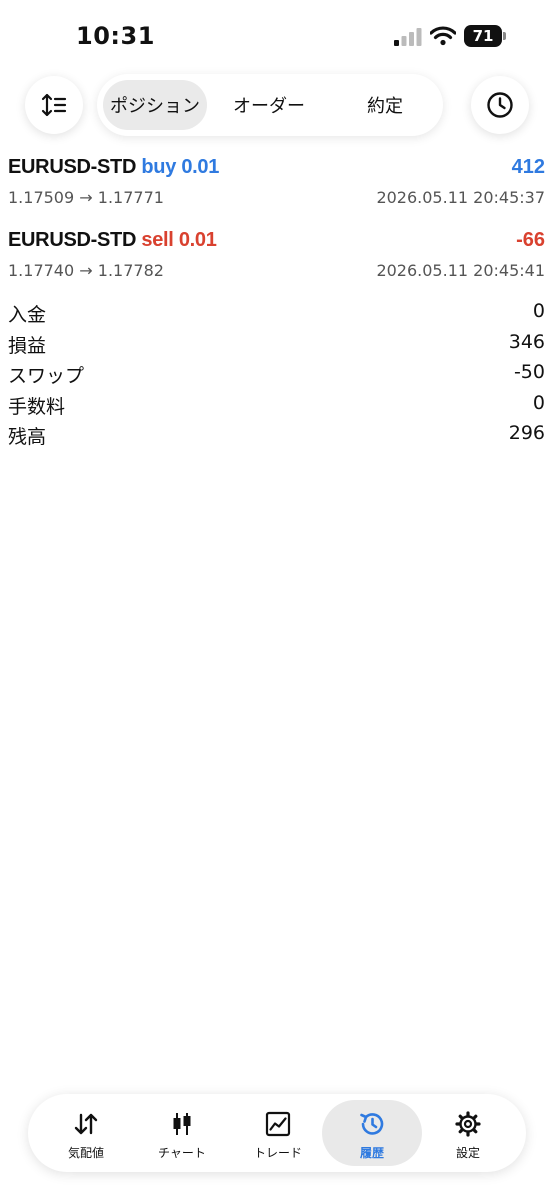 Image resolution: width=554 pixels, height=1200 pixels. What do you see at coordinates (86, 1124) in the screenshot?
I see `quotes-icon` at bounding box center [86, 1124].